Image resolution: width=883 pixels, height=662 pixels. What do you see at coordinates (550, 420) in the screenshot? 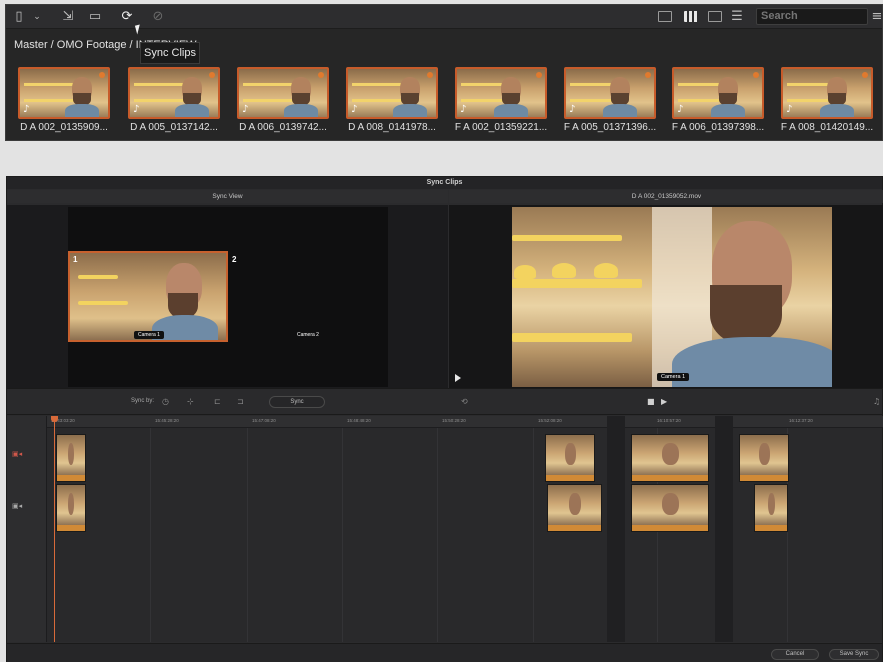
I see `ruler-tick: 15:52:08:20` at bounding box center [550, 420].